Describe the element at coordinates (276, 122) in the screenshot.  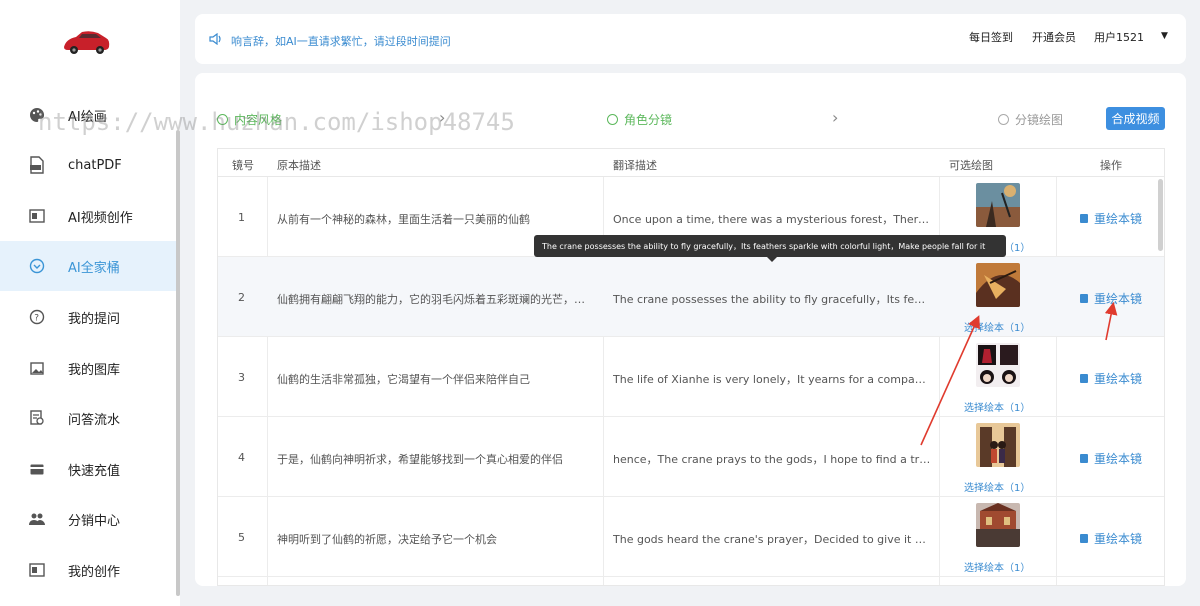
I see `watermark-text: https://www.huzhan.com/ishop48745` at that location.